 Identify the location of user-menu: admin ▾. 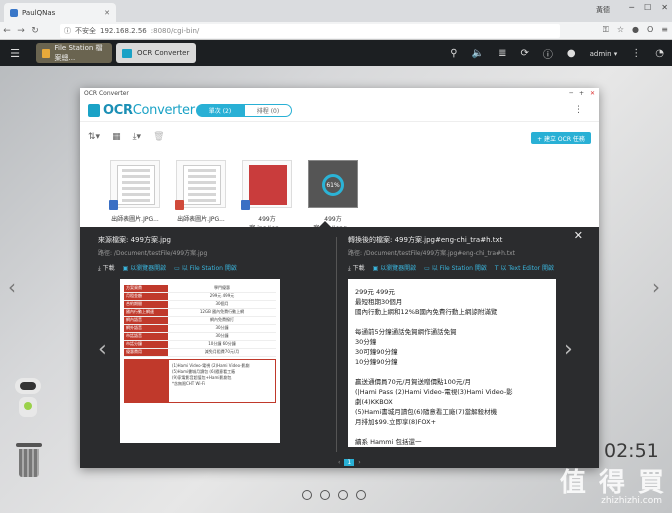
(604, 54).